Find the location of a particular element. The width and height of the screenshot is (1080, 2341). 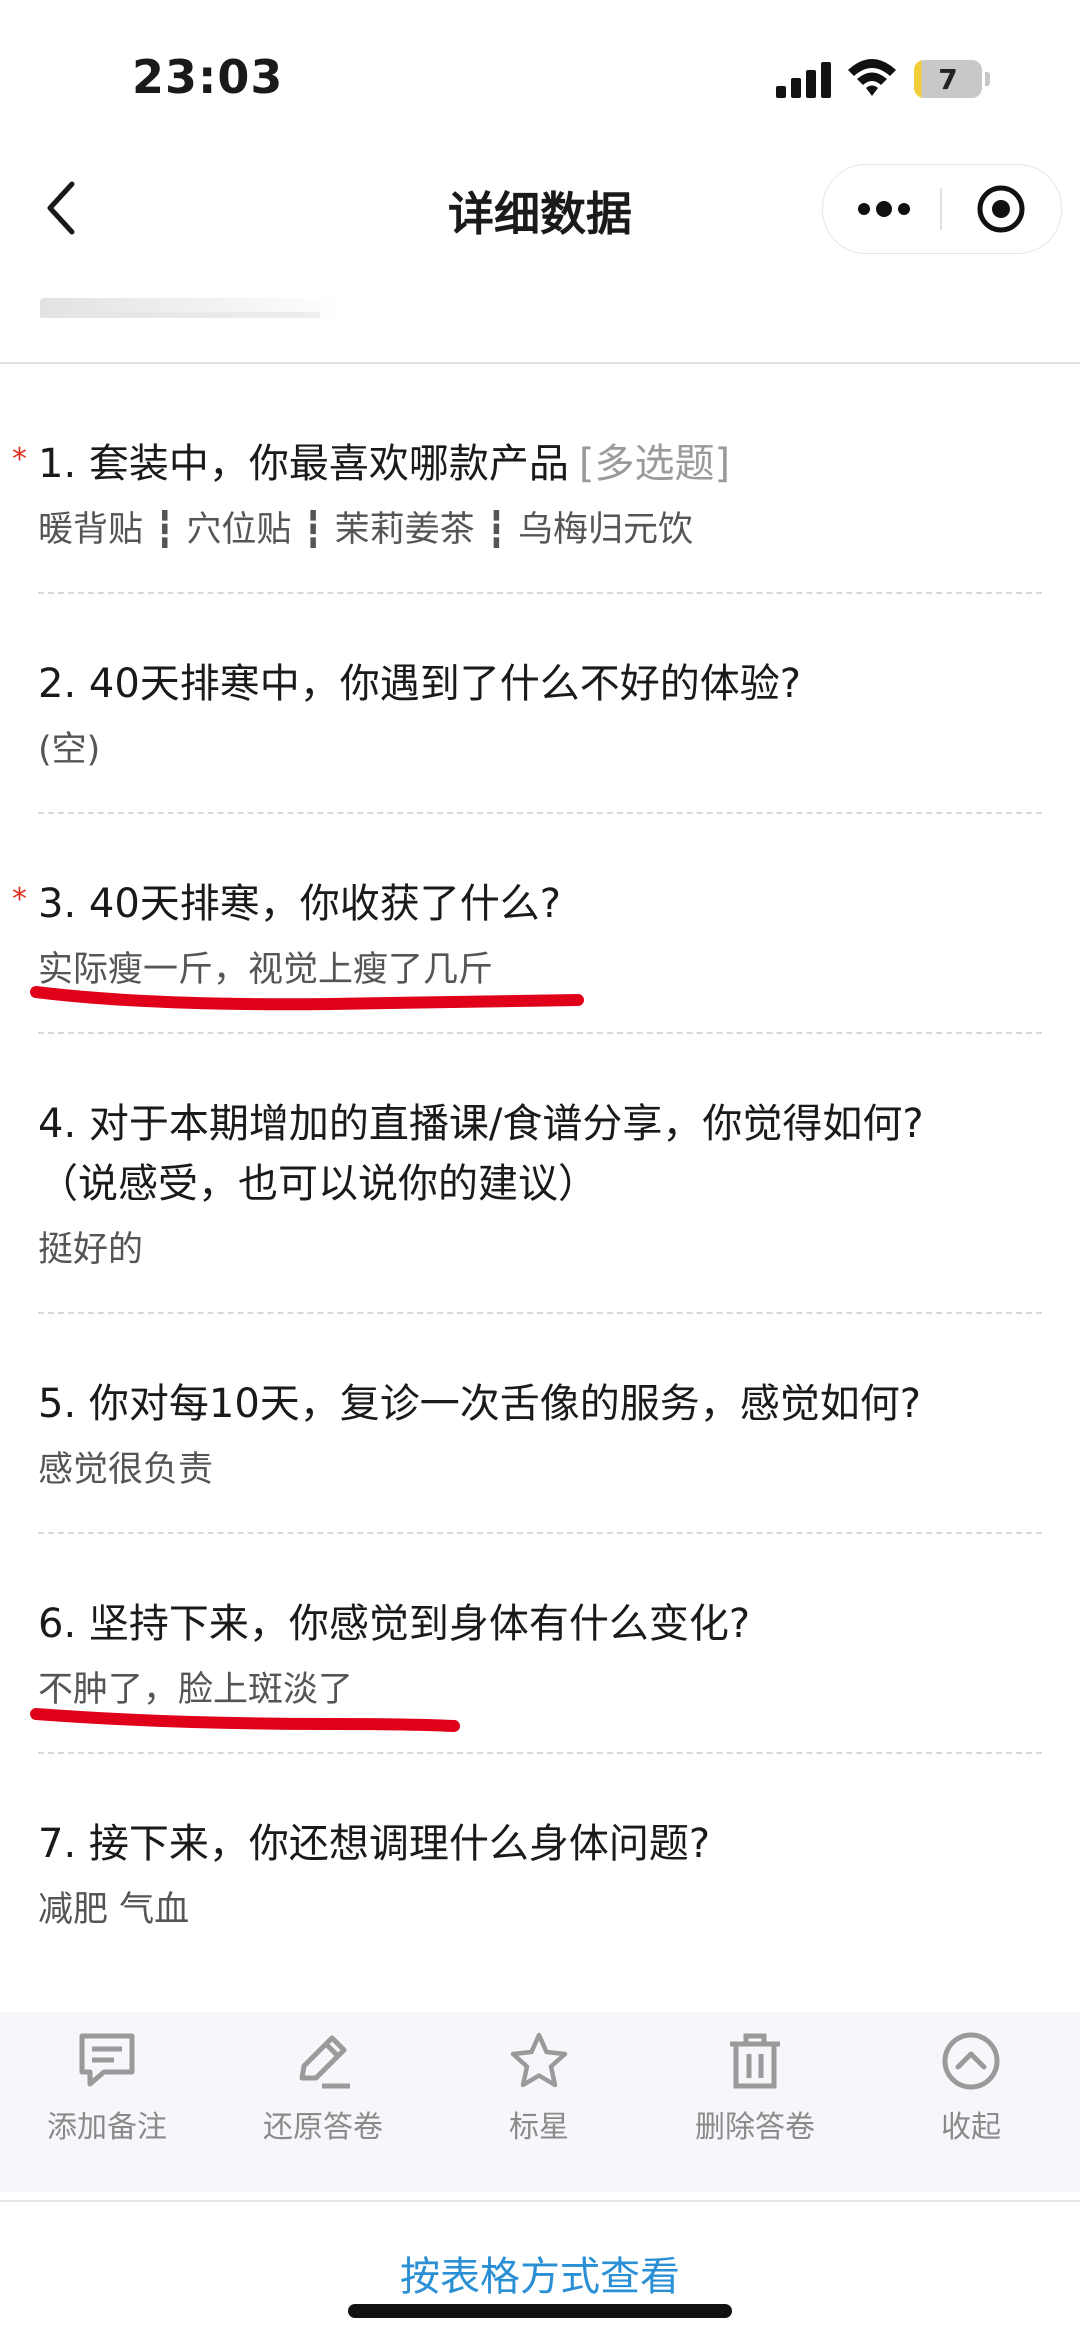

question-title: 4. 对于本期增加的直播课/食谱分享，你觉得如何? is located at coordinates (481, 1124).